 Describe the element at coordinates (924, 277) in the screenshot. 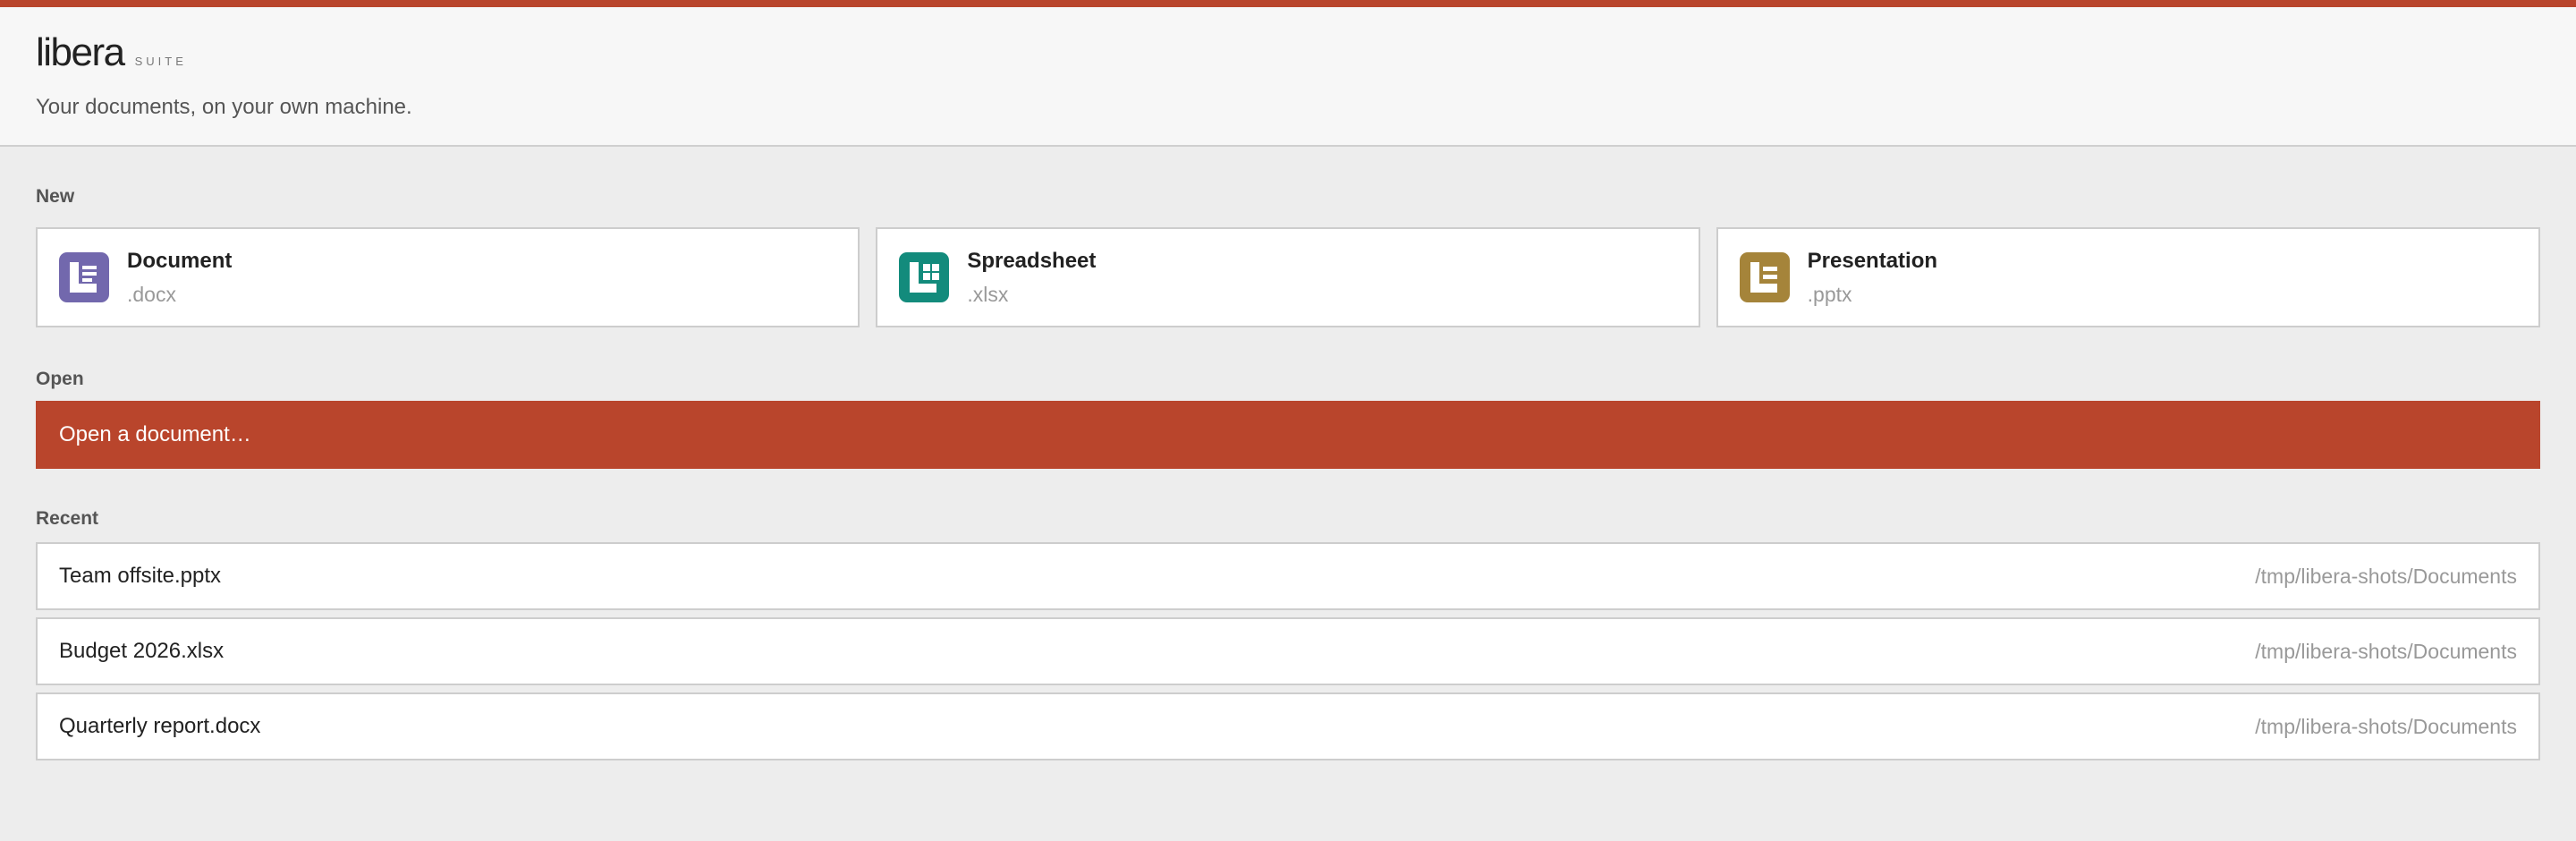

I see `spreadsheet-icon` at that location.